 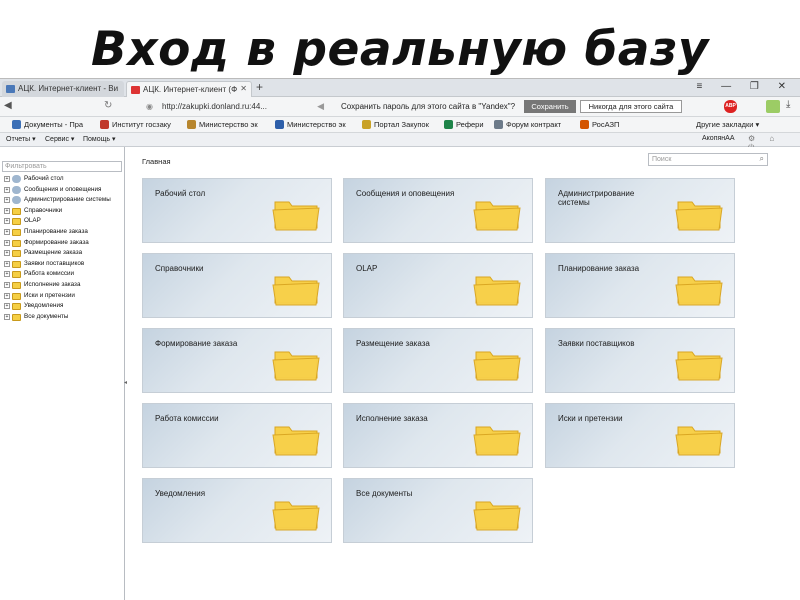 I want to click on reload-icon: ↻, so click(x=108, y=105).